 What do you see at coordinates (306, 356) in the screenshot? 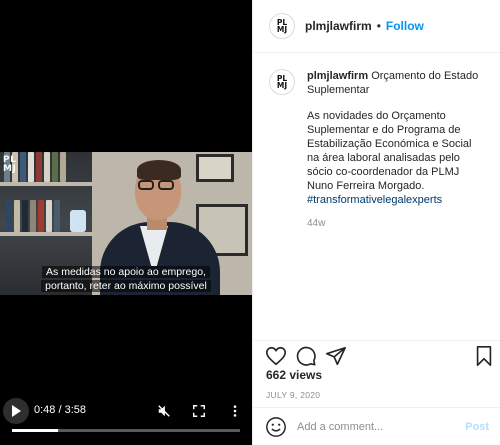
I see `comment-icon` at bounding box center [306, 356].